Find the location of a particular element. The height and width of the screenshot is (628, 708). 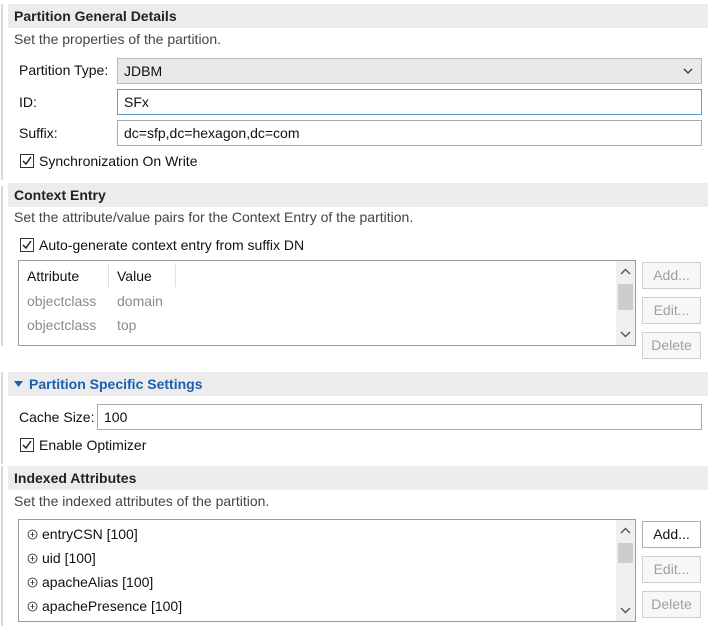

indexed-attributes-section-header: Indexed Attributes is located at coordinates (358, 478).